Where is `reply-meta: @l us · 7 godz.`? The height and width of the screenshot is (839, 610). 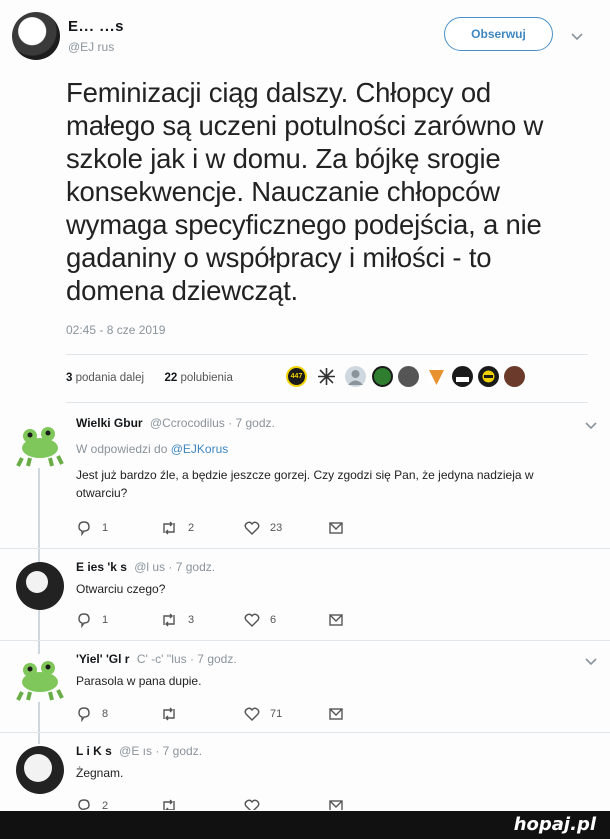 reply-meta: @l us · 7 godz. is located at coordinates (174, 567).